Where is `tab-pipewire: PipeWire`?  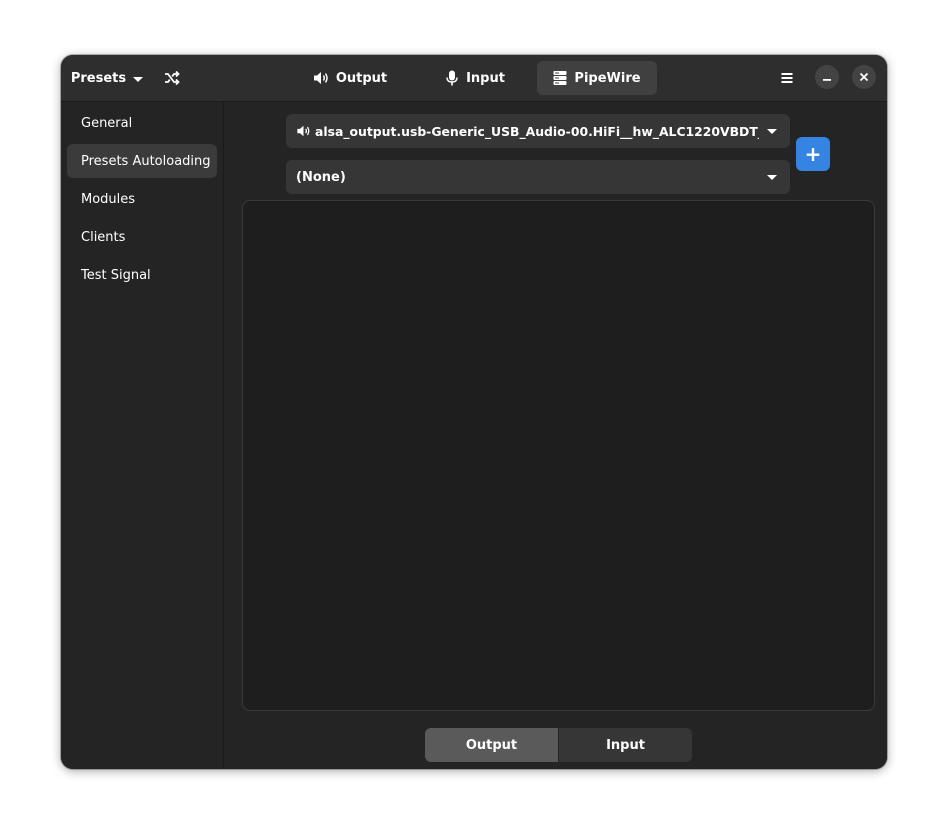 tab-pipewire: PipeWire is located at coordinates (597, 78).